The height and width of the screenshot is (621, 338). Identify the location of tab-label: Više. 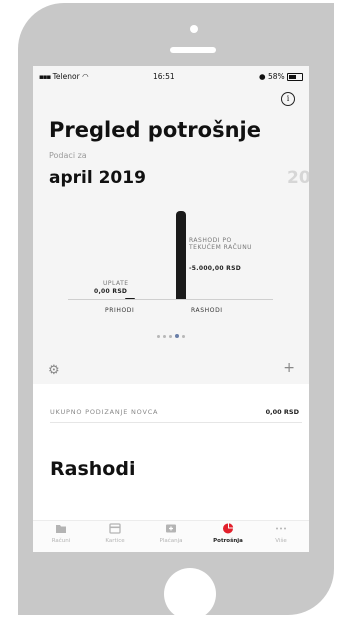
(281, 541).